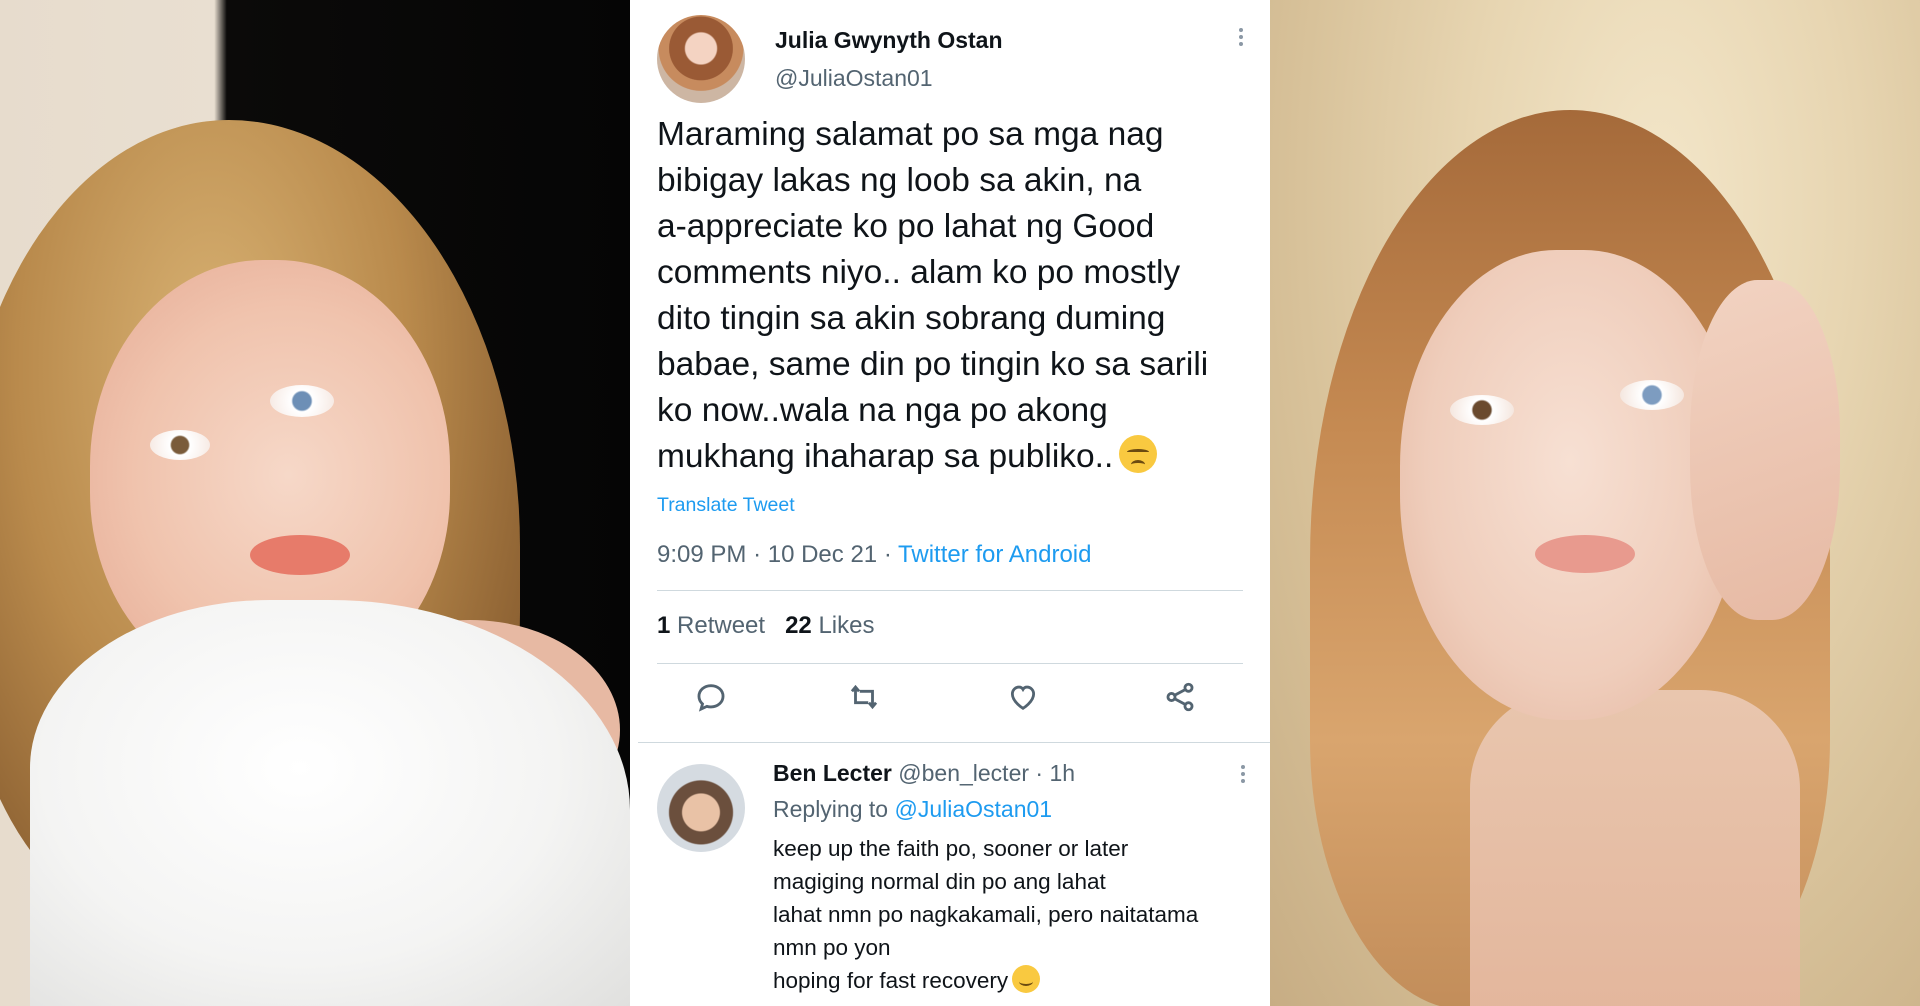  I want to click on reply-text-line: magiging normal din po ang lahat, so click(939, 881).